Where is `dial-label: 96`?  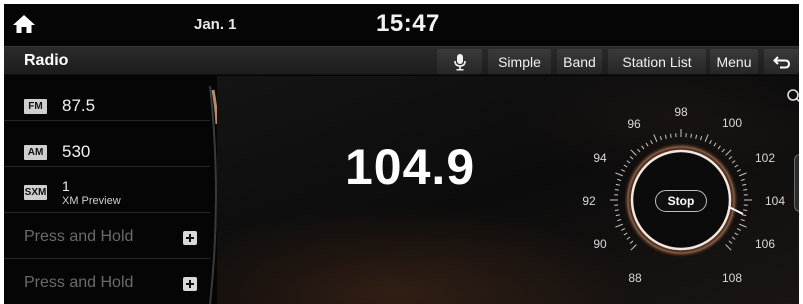
dial-label: 96 is located at coordinates (634, 124).